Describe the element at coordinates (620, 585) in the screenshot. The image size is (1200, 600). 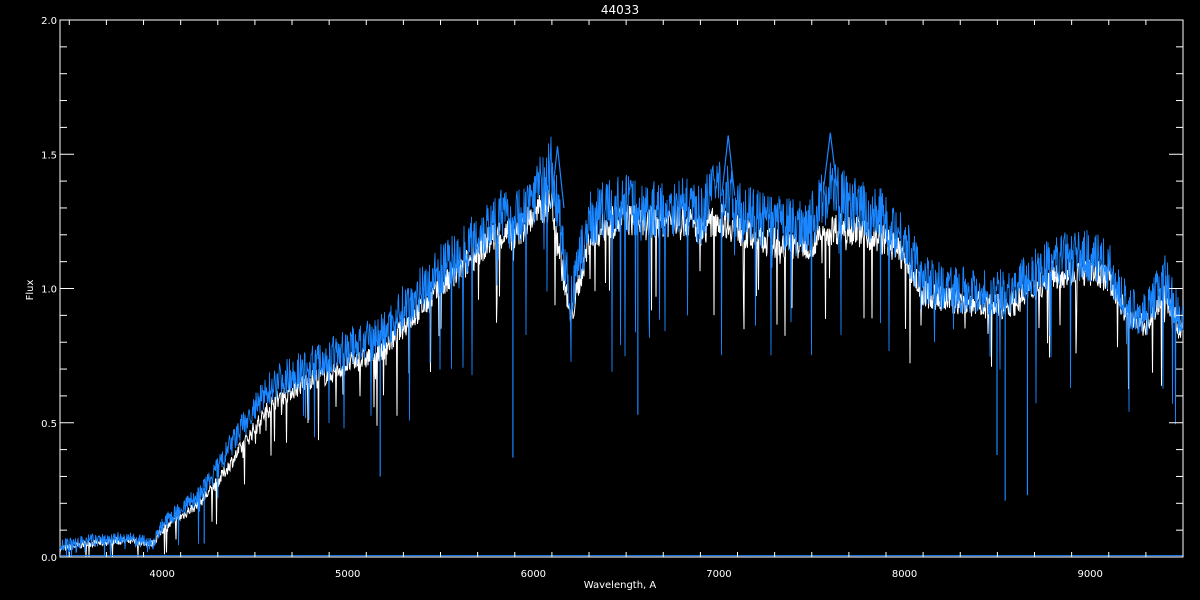
I see `x-axis-label: Wavelength, A` at that location.